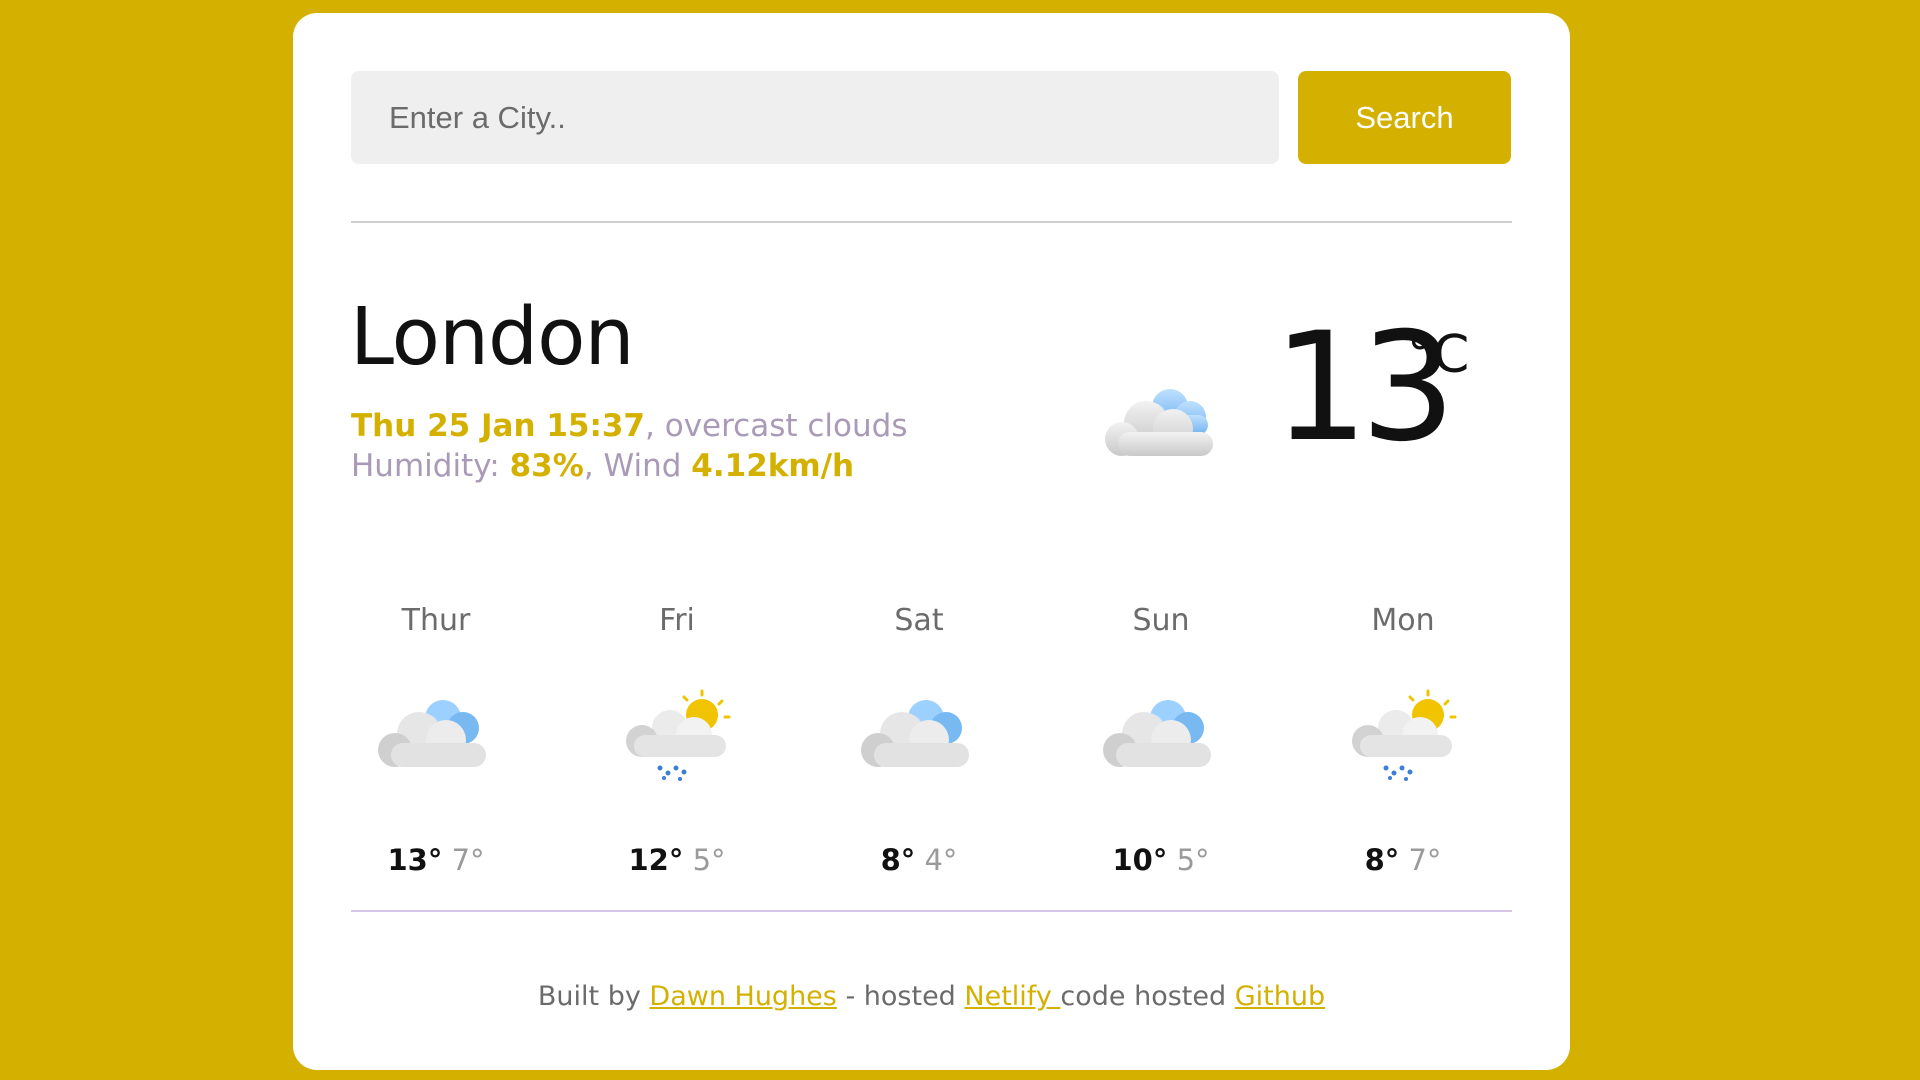  I want to click on footer-hosted-text: - hosted, so click(900, 996).